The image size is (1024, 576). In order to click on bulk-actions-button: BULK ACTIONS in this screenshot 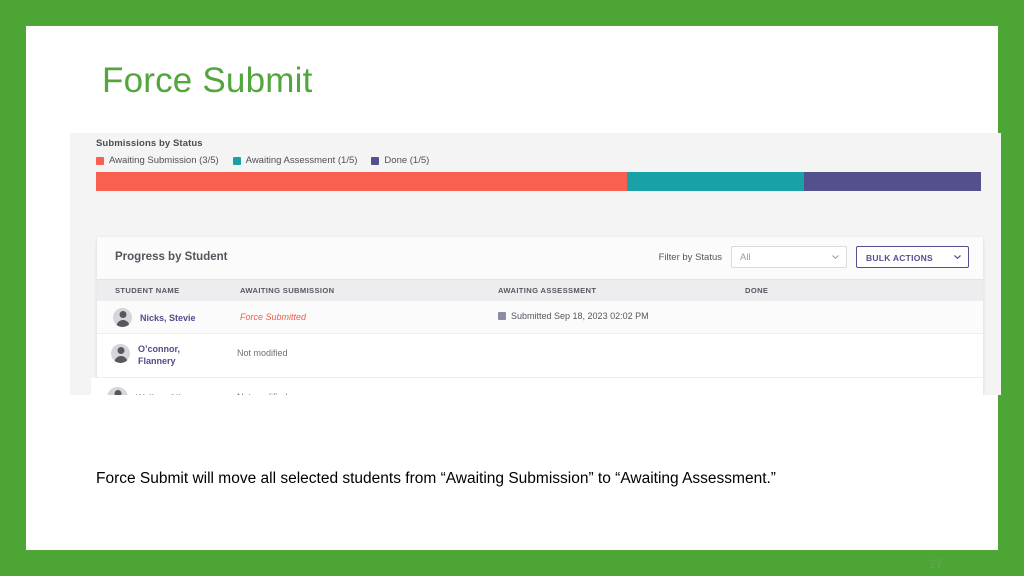, I will do `click(912, 257)`.